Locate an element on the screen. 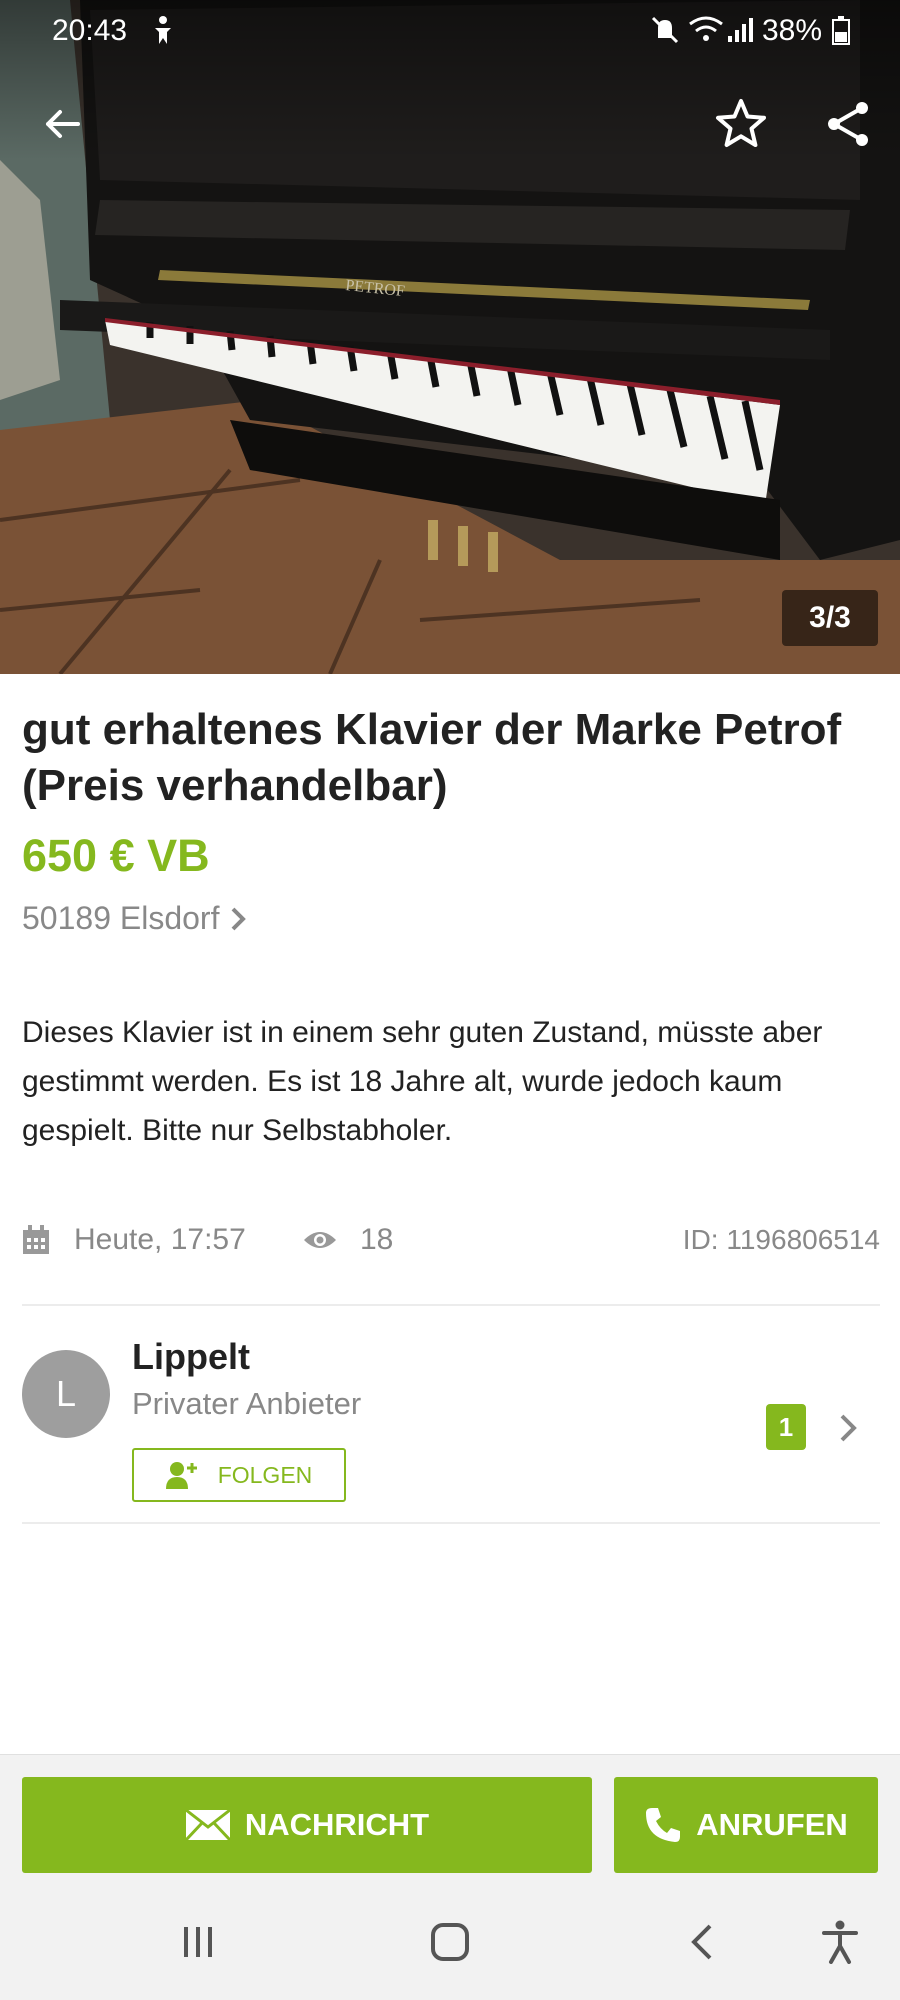 Image resolution: width=900 pixels, height=2000 pixels. home-icon is located at coordinates (450, 1942).